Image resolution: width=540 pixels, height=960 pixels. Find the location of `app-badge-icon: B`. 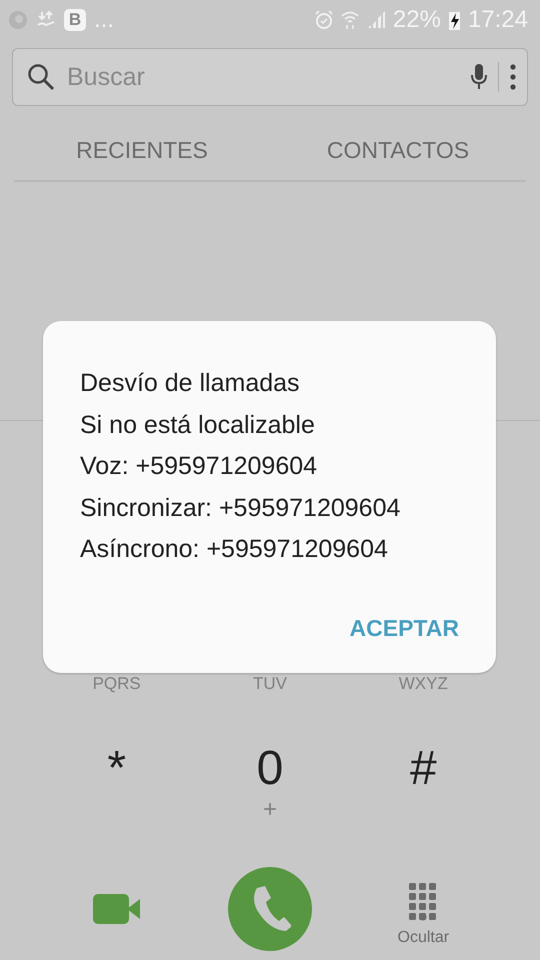

app-badge-icon: B is located at coordinates (75, 20).